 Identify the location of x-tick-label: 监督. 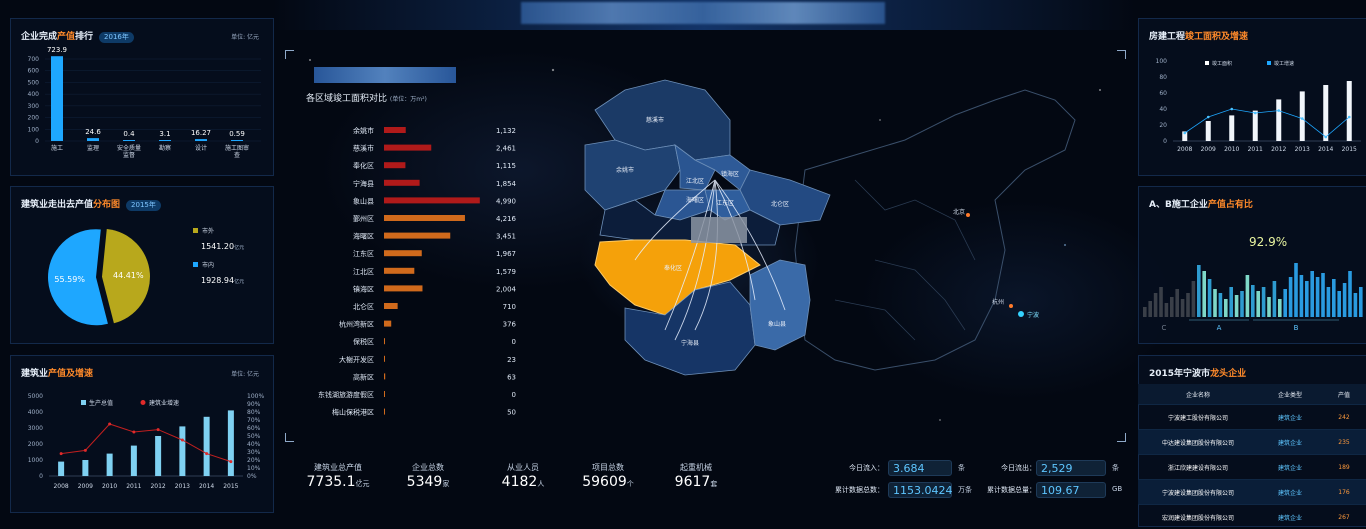
(129, 155).